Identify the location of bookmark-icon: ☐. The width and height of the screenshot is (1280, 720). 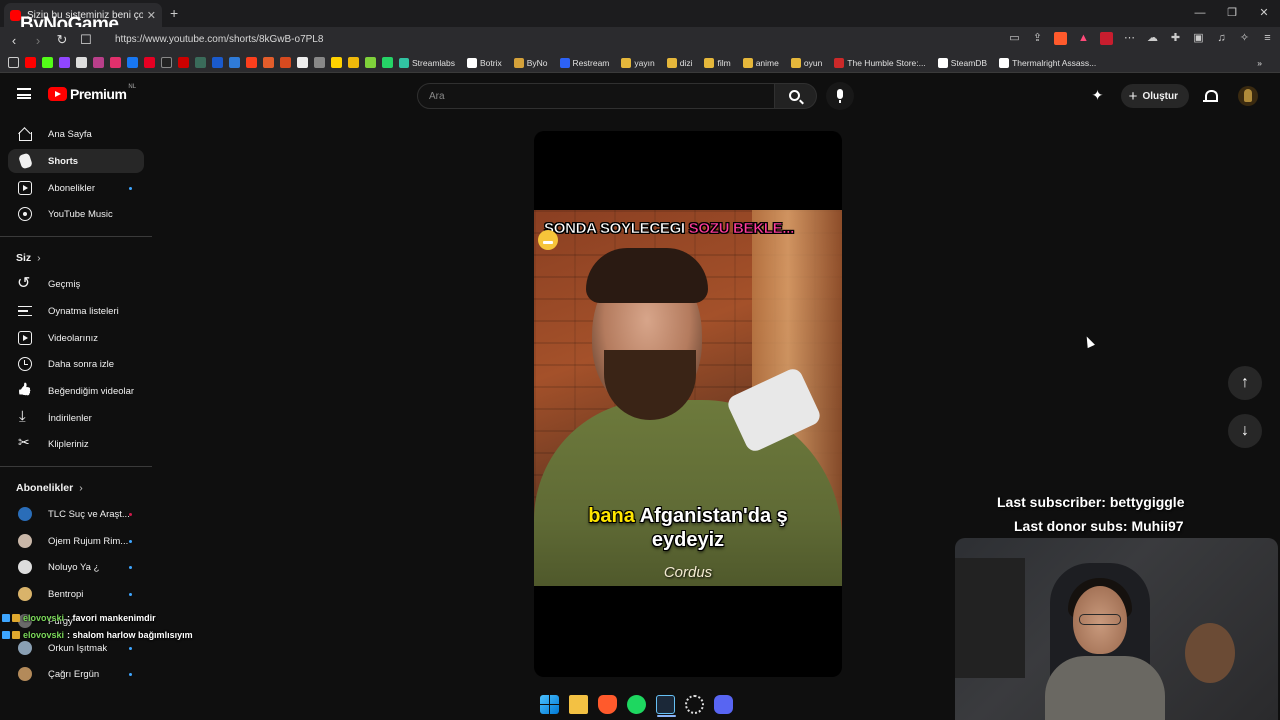
(86, 40).